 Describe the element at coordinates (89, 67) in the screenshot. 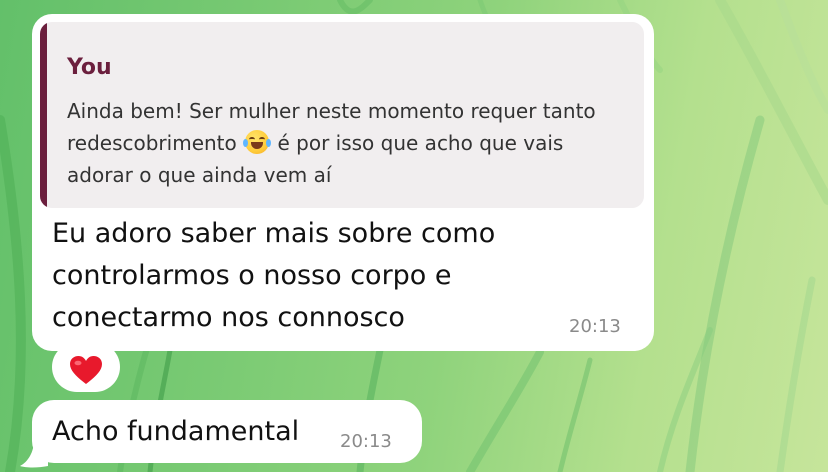

I see `quote-author: You` at that location.